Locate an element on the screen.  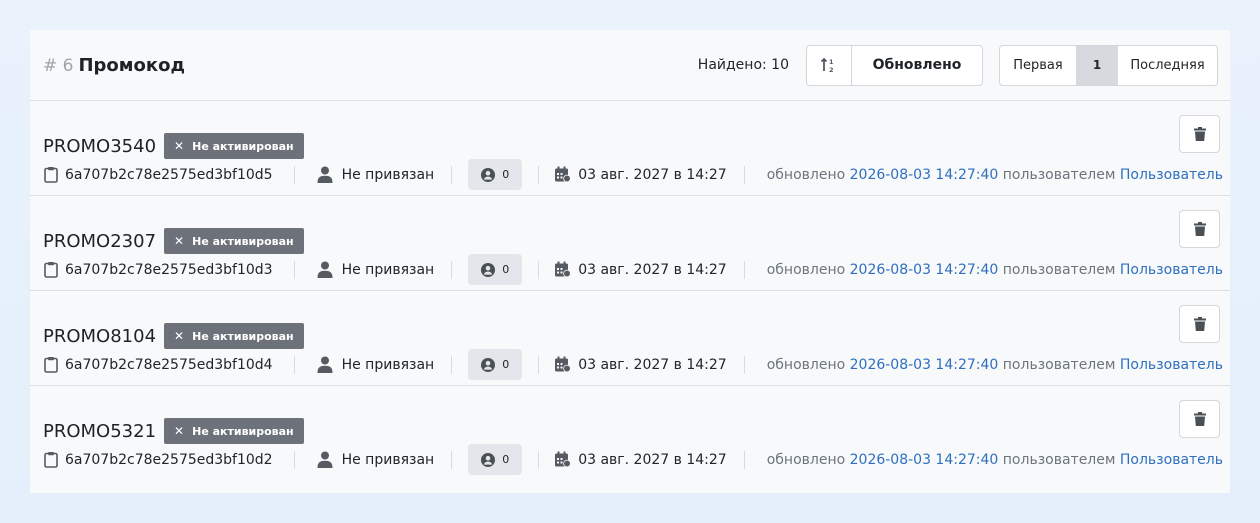
svg-text: 1 is located at coordinates (831, 62).